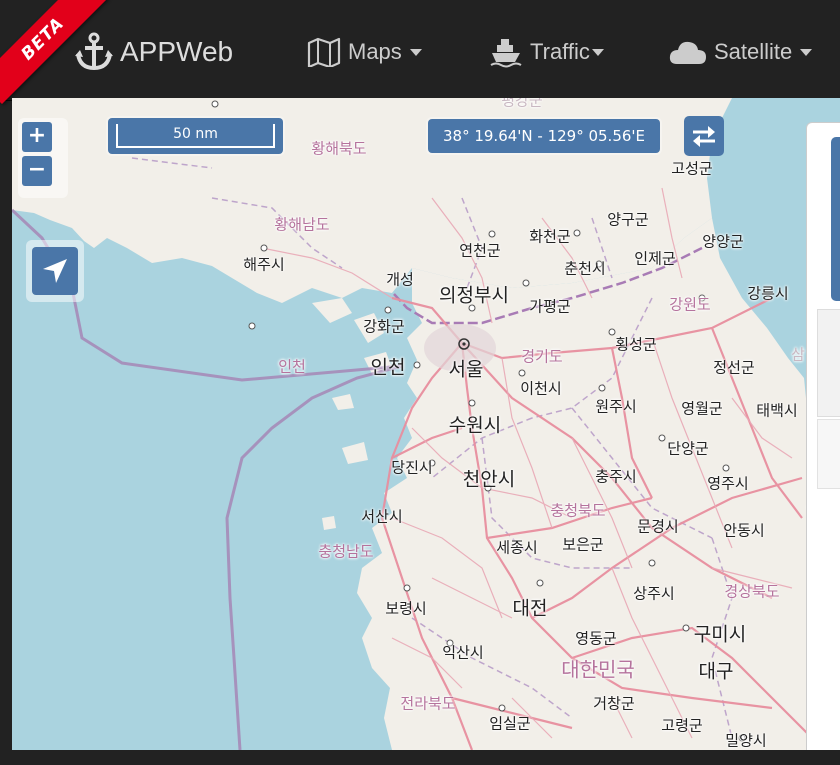 The width and height of the screenshot is (840, 765). Describe the element at coordinates (384, 326) in the screenshot. I see `place-label: 강화군` at that location.